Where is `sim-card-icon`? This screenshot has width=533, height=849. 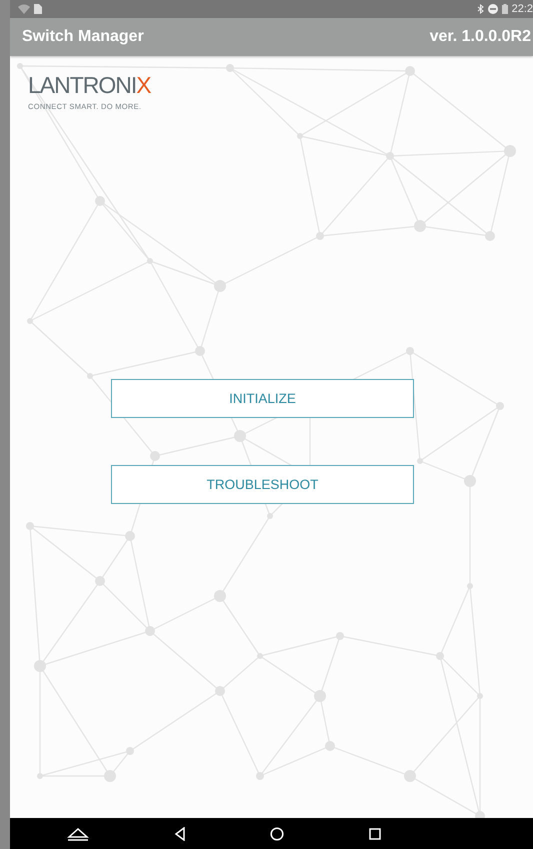 sim-card-icon is located at coordinates (38, 9).